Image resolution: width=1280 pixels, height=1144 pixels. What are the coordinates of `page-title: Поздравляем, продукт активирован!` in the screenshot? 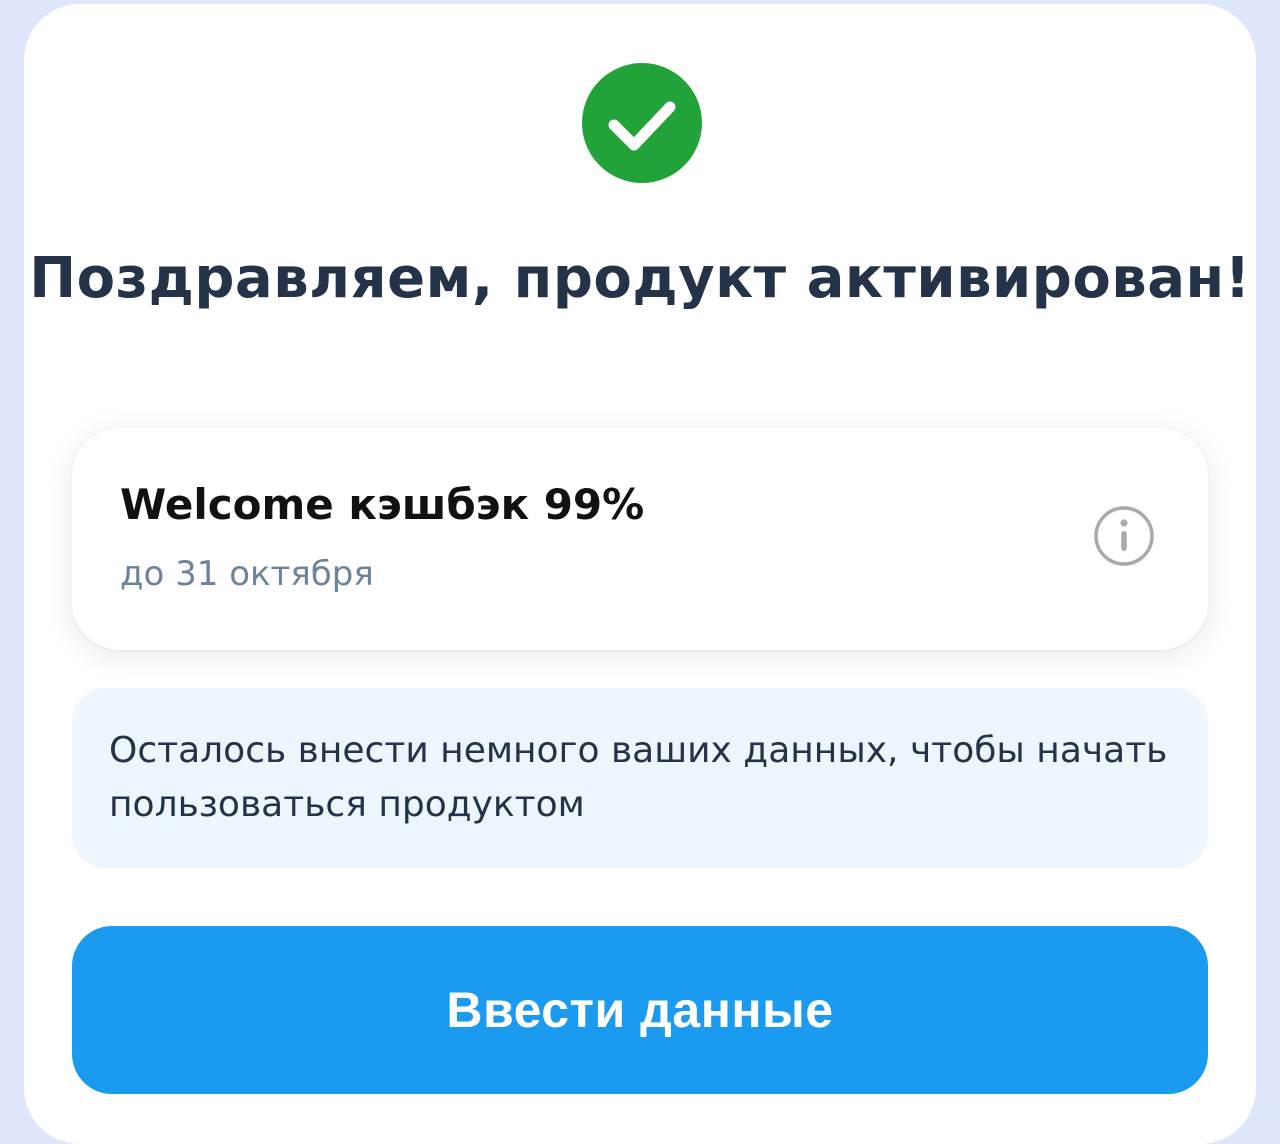 It's located at (640, 278).